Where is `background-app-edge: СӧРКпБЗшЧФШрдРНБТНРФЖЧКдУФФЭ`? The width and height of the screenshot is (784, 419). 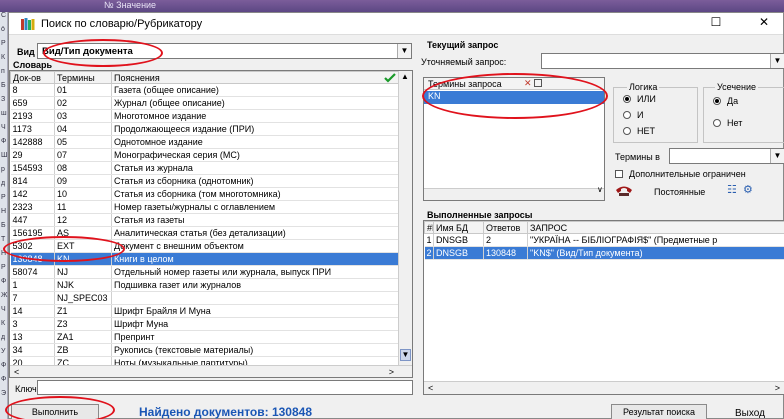 background-app-edge: СӧРКпБЗшЧФШрдРНБТНРФЖЧКдУФФЭ is located at coordinates (4, 215).